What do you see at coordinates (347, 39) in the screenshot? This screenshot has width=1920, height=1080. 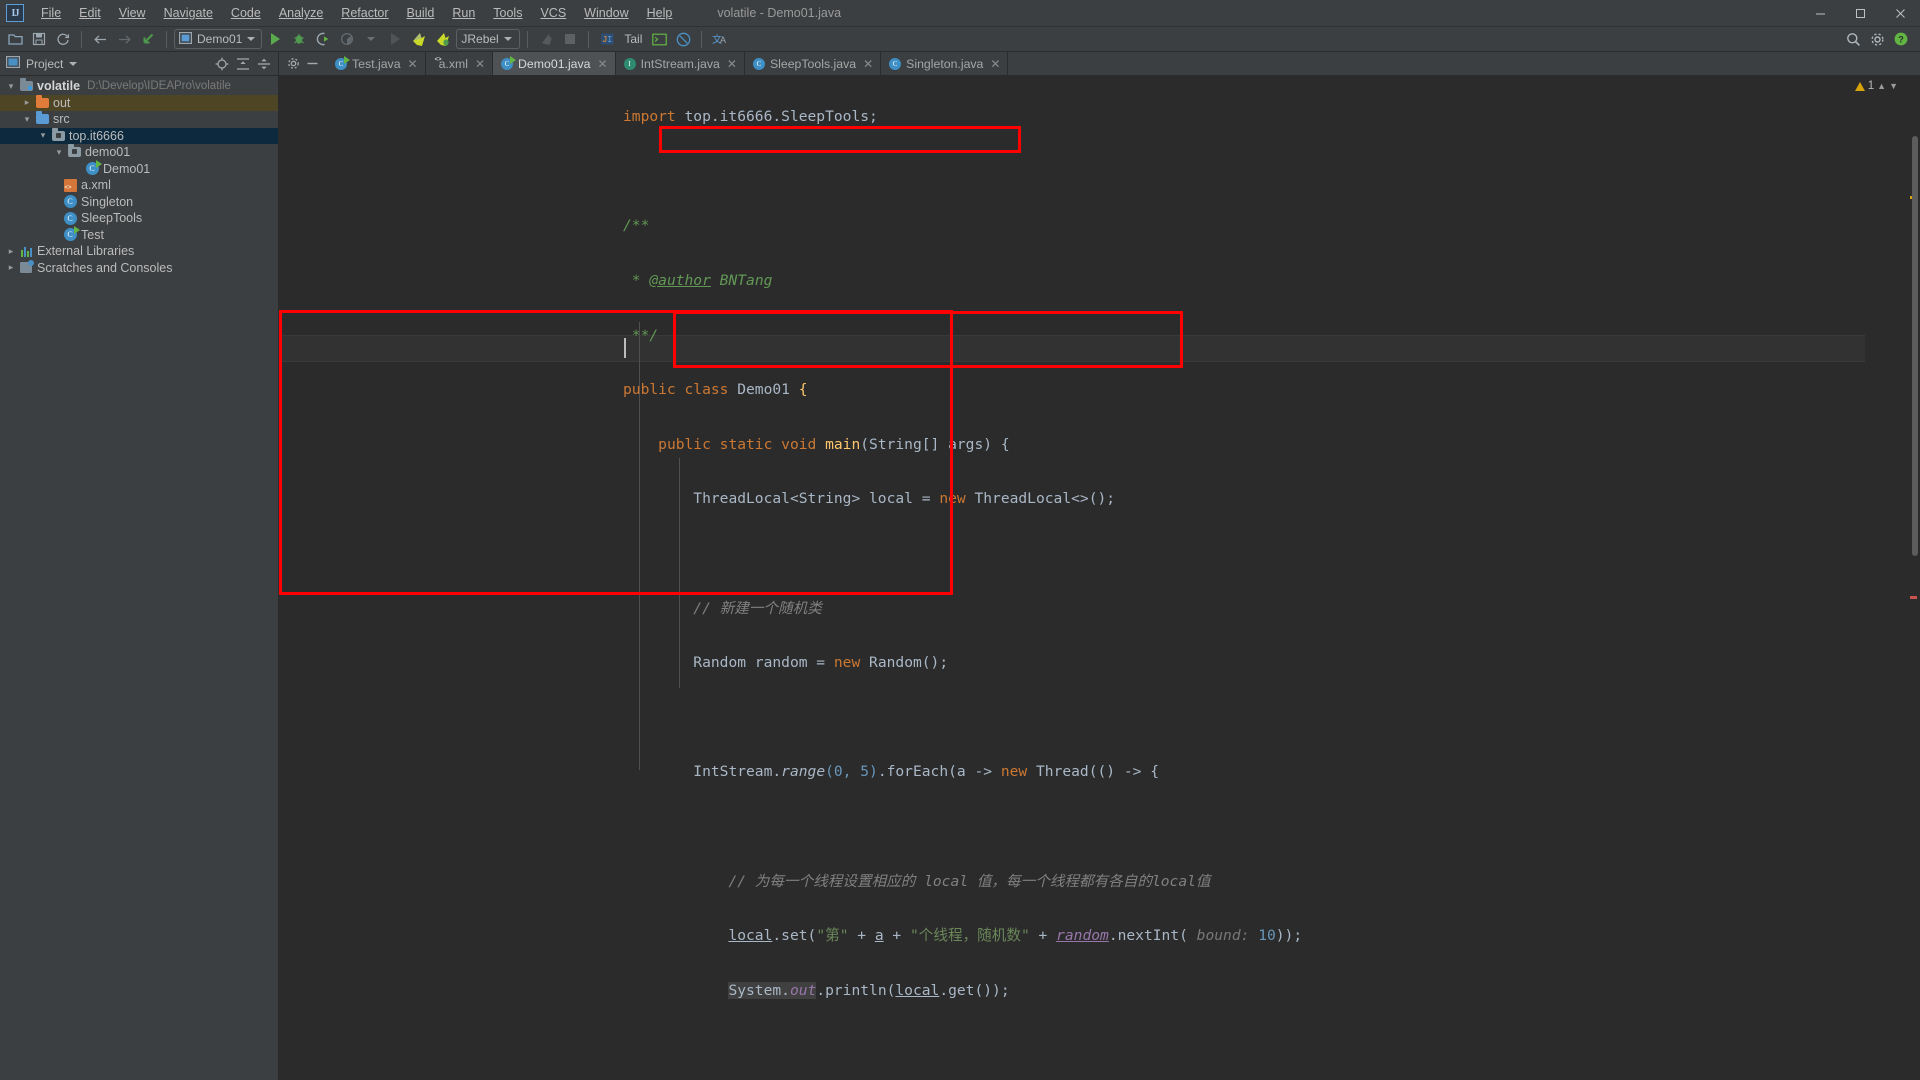 I see `profile-icon` at bounding box center [347, 39].